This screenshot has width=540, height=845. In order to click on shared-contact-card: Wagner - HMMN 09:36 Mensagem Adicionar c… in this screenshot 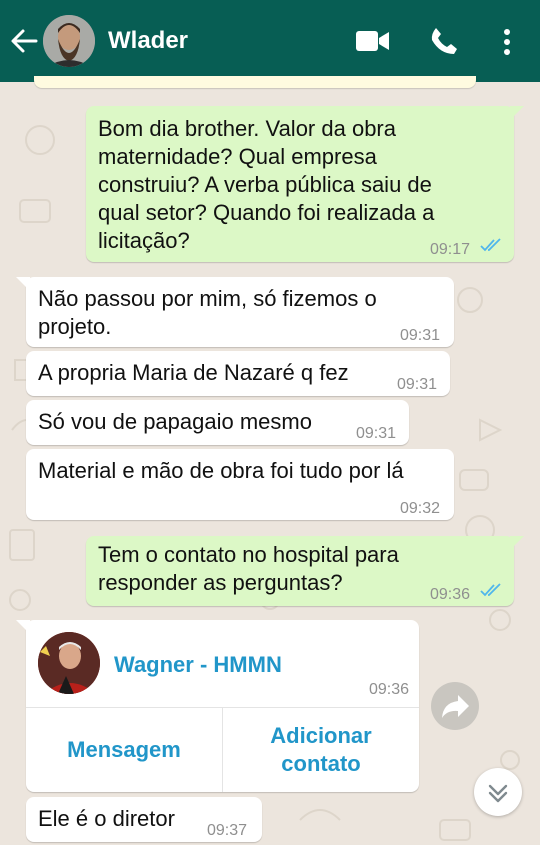, I will do `click(222, 706)`.